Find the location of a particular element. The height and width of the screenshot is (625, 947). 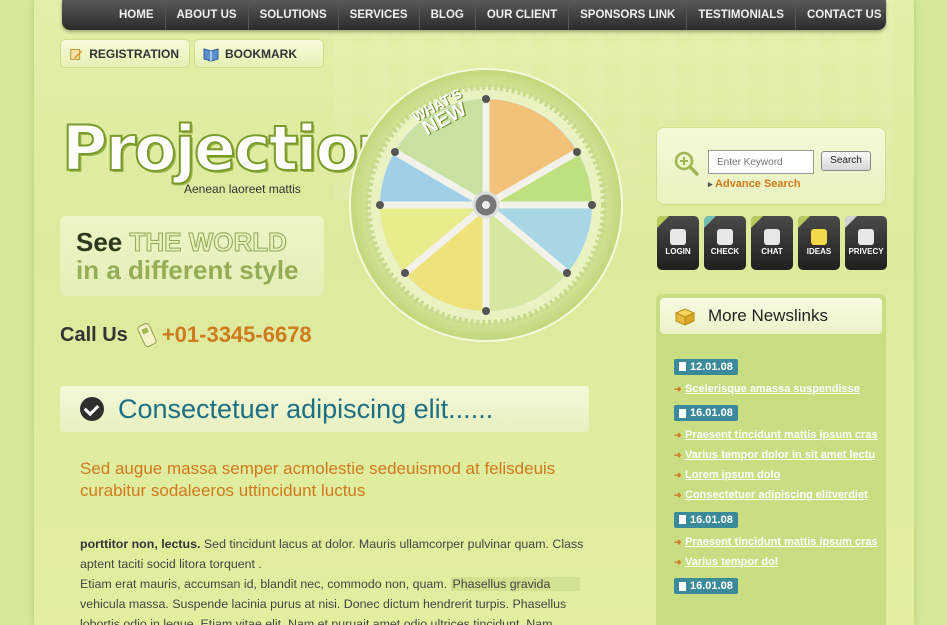

news-link: Scelerisque amassa suspendisse is located at coordinates (779, 389).